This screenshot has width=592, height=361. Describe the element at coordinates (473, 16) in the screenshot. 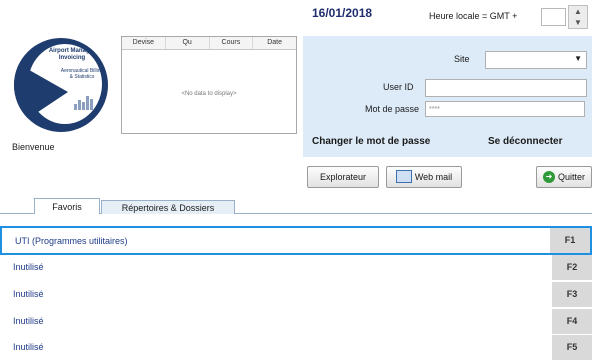

I see `timezone-label: Heure locale = GMT +` at that location.